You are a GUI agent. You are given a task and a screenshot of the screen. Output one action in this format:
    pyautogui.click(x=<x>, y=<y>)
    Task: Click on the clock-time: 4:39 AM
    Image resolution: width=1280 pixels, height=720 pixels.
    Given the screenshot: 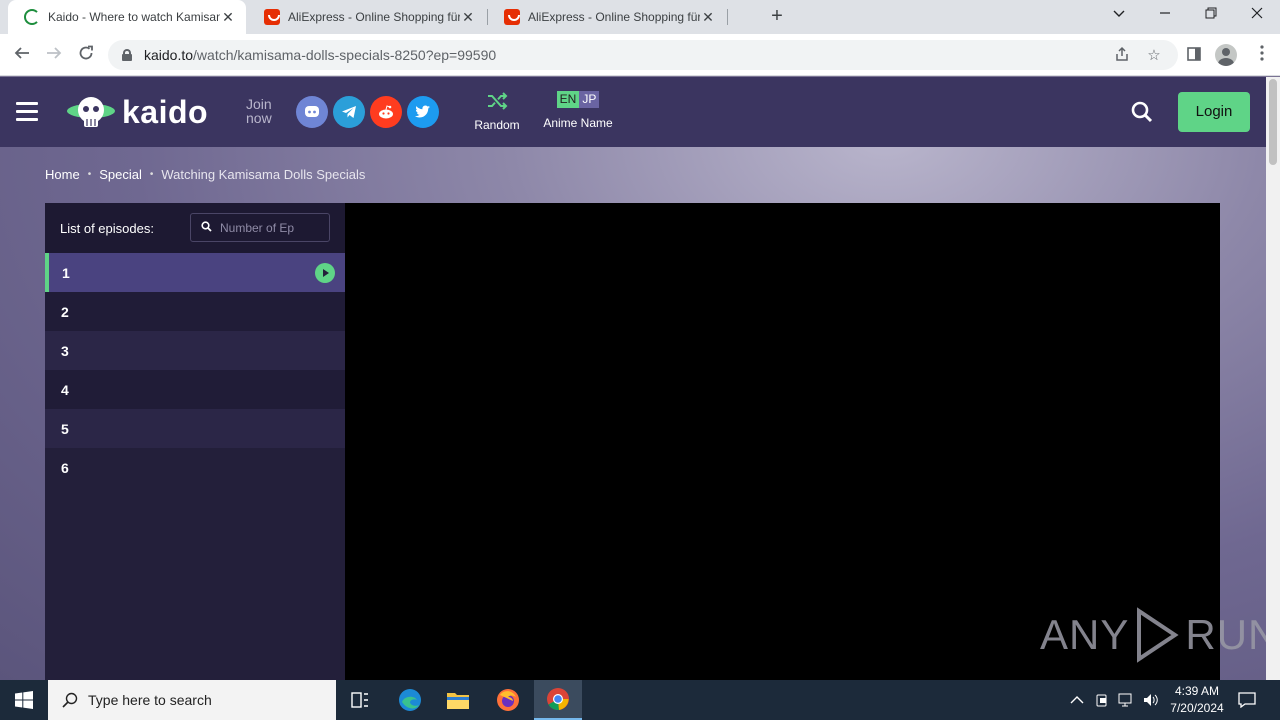 What is the action you would take?
    pyautogui.click(x=1197, y=691)
    